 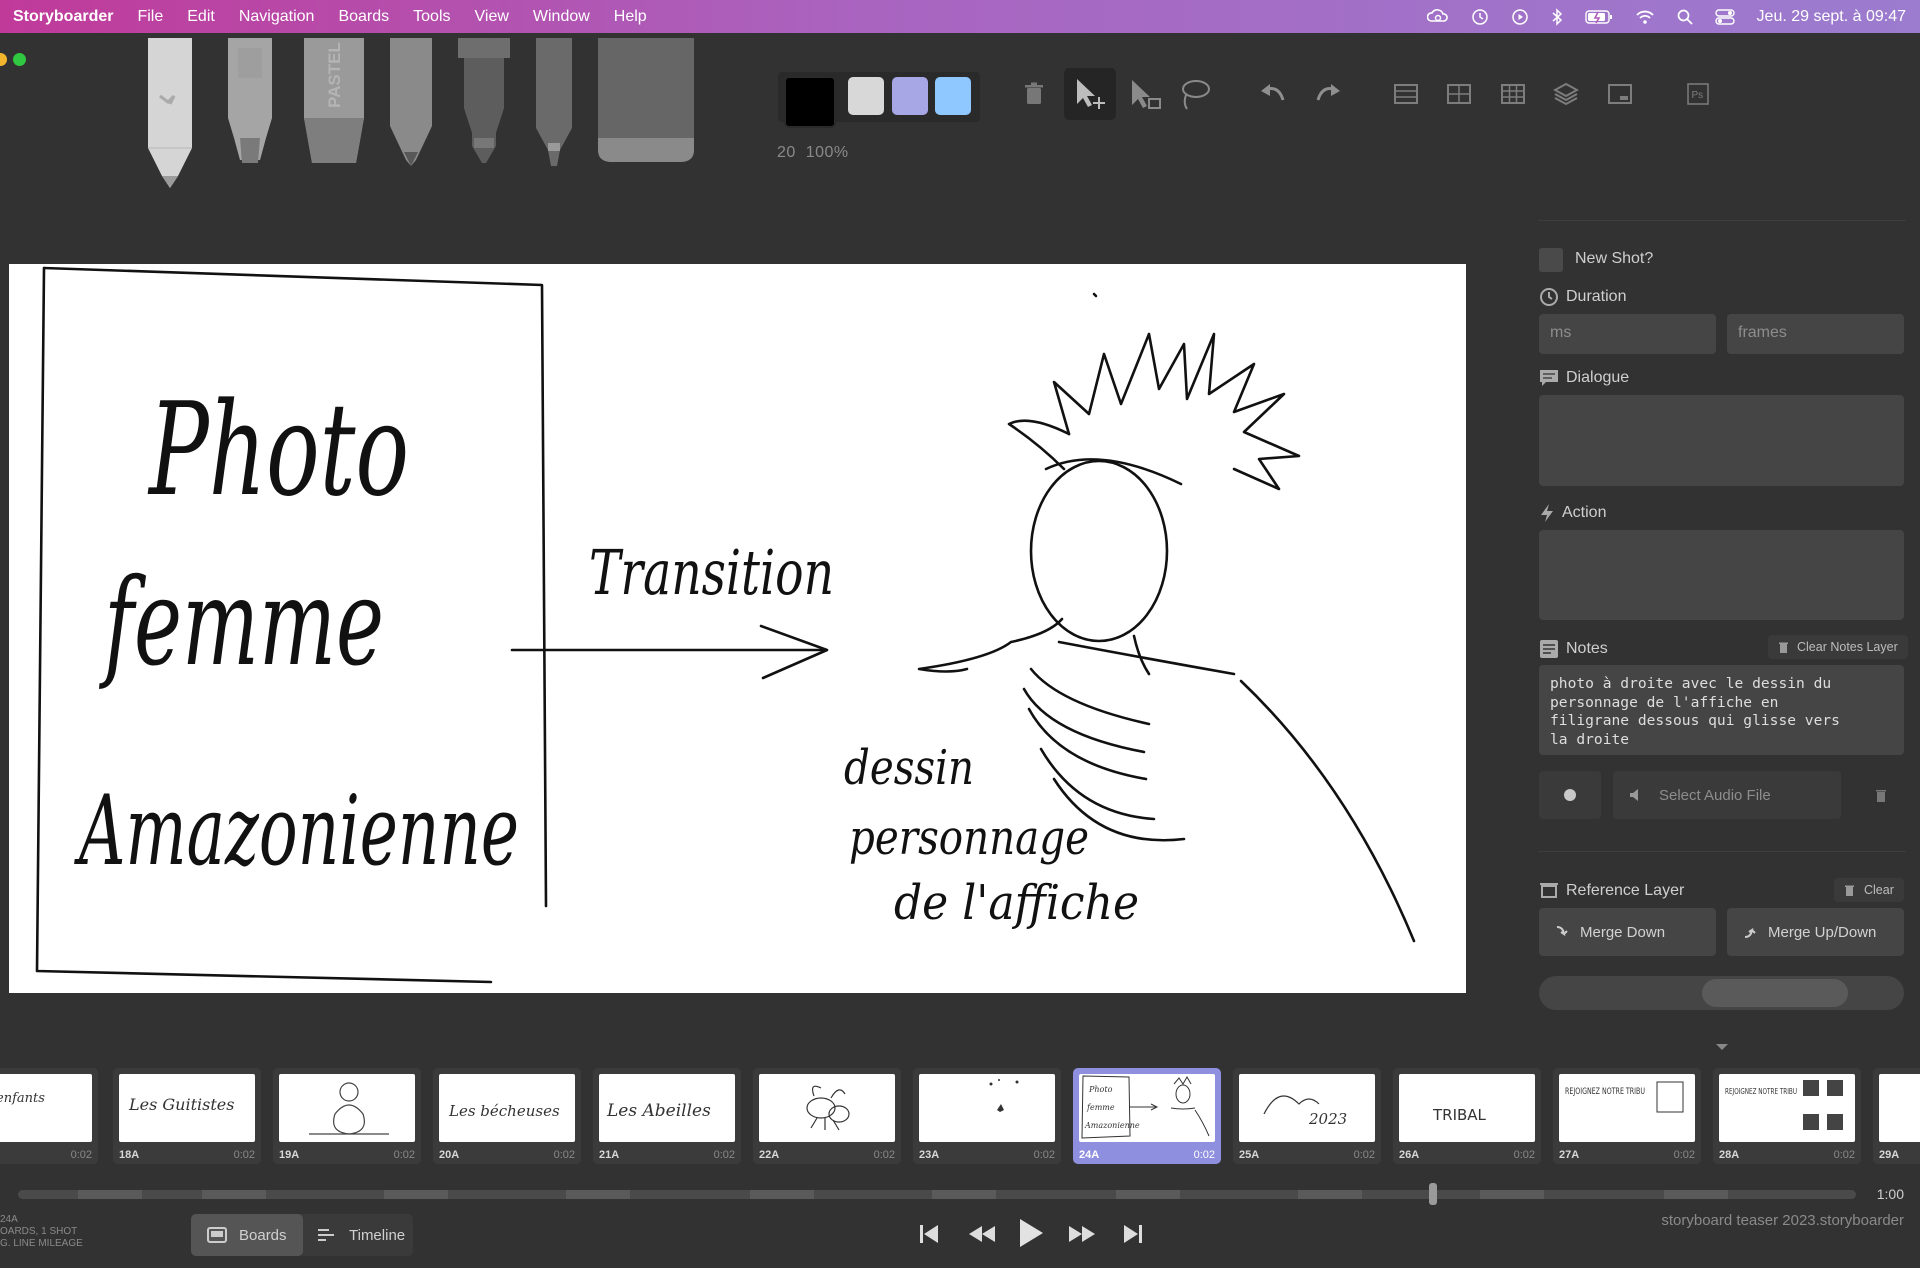 I want to click on reference-opacity-slider-thumb, so click(x=1775, y=993).